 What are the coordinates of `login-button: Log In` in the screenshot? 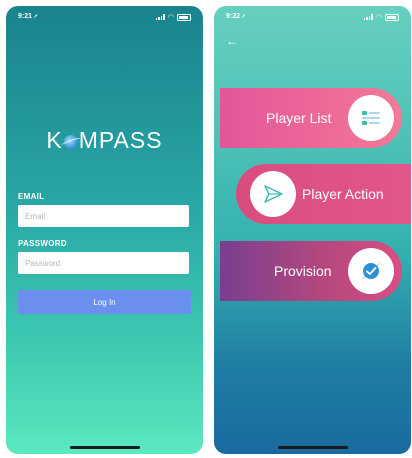 It's located at (104, 302).